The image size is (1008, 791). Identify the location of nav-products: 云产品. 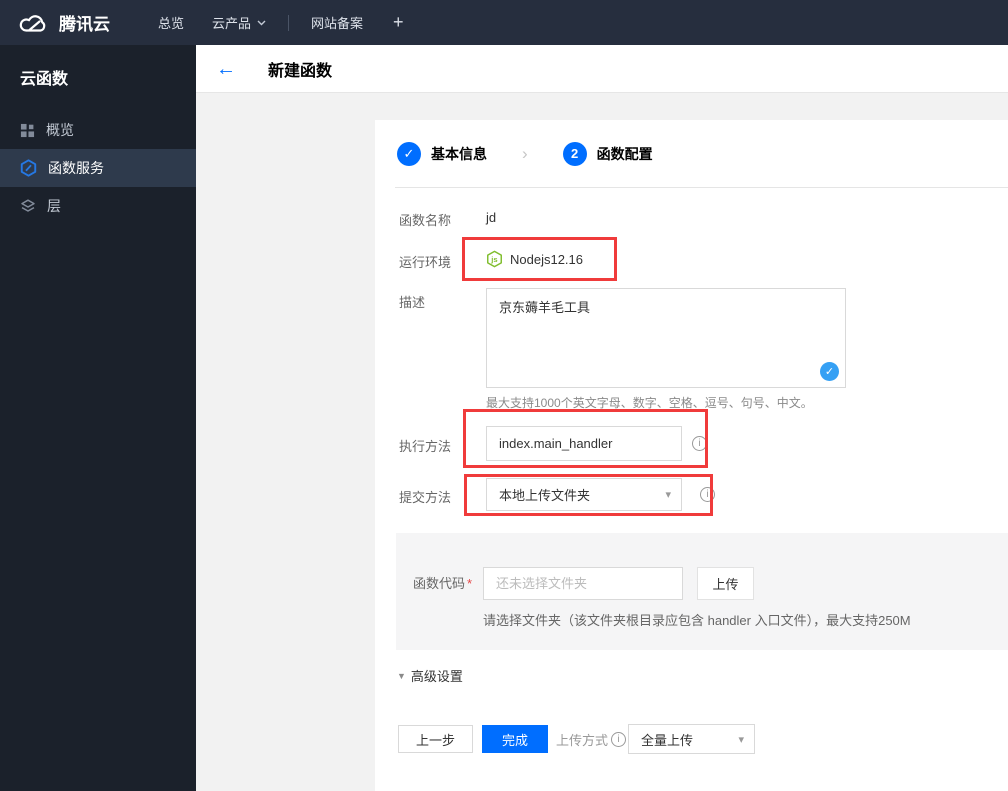
(239, 22).